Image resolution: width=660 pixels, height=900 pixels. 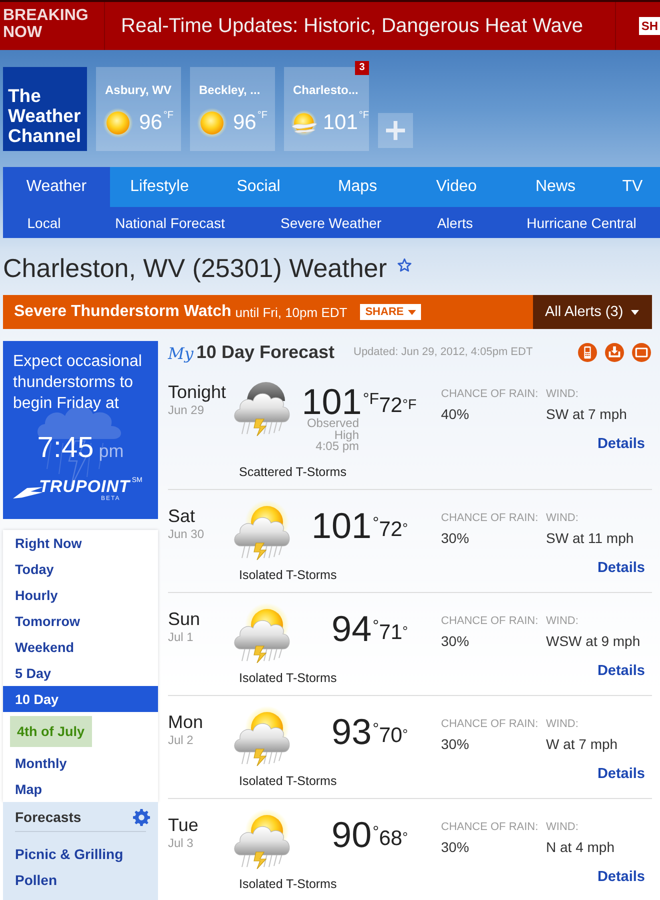 What do you see at coordinates (362, 68) in the screenshot?
I see `alert-count-badge: 3` at bounding box center [362, 68].